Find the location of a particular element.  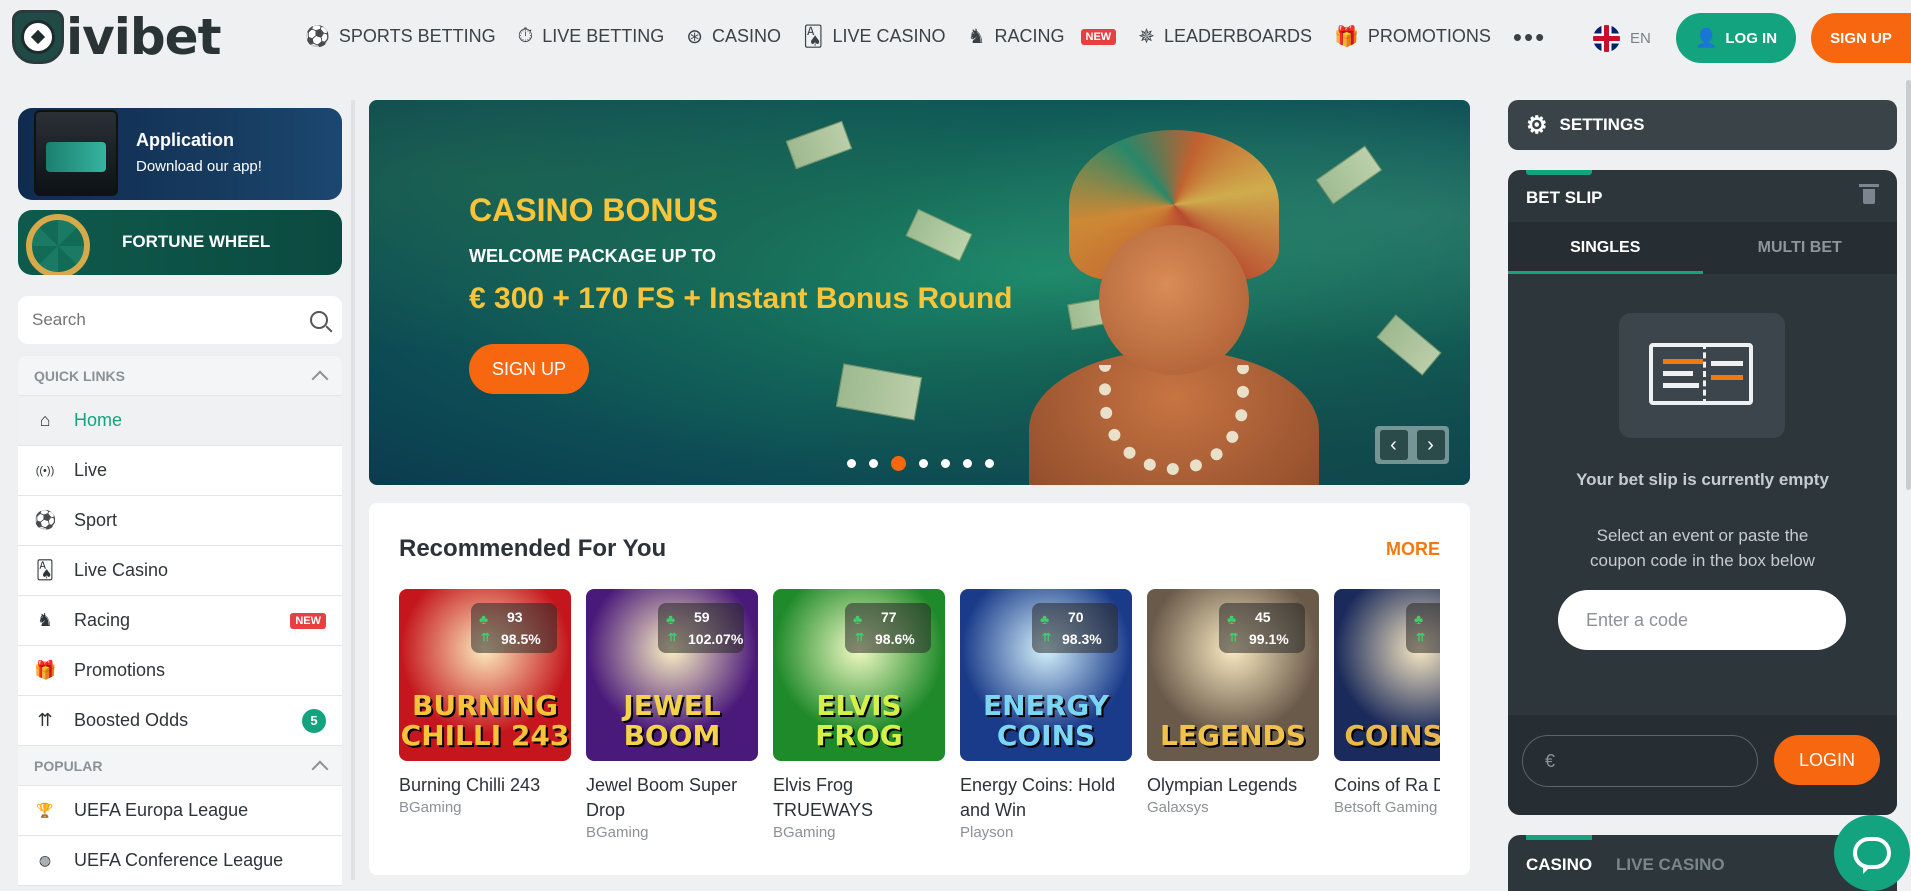

rtp-value: 98.6% is located at coordinates (895, 639).